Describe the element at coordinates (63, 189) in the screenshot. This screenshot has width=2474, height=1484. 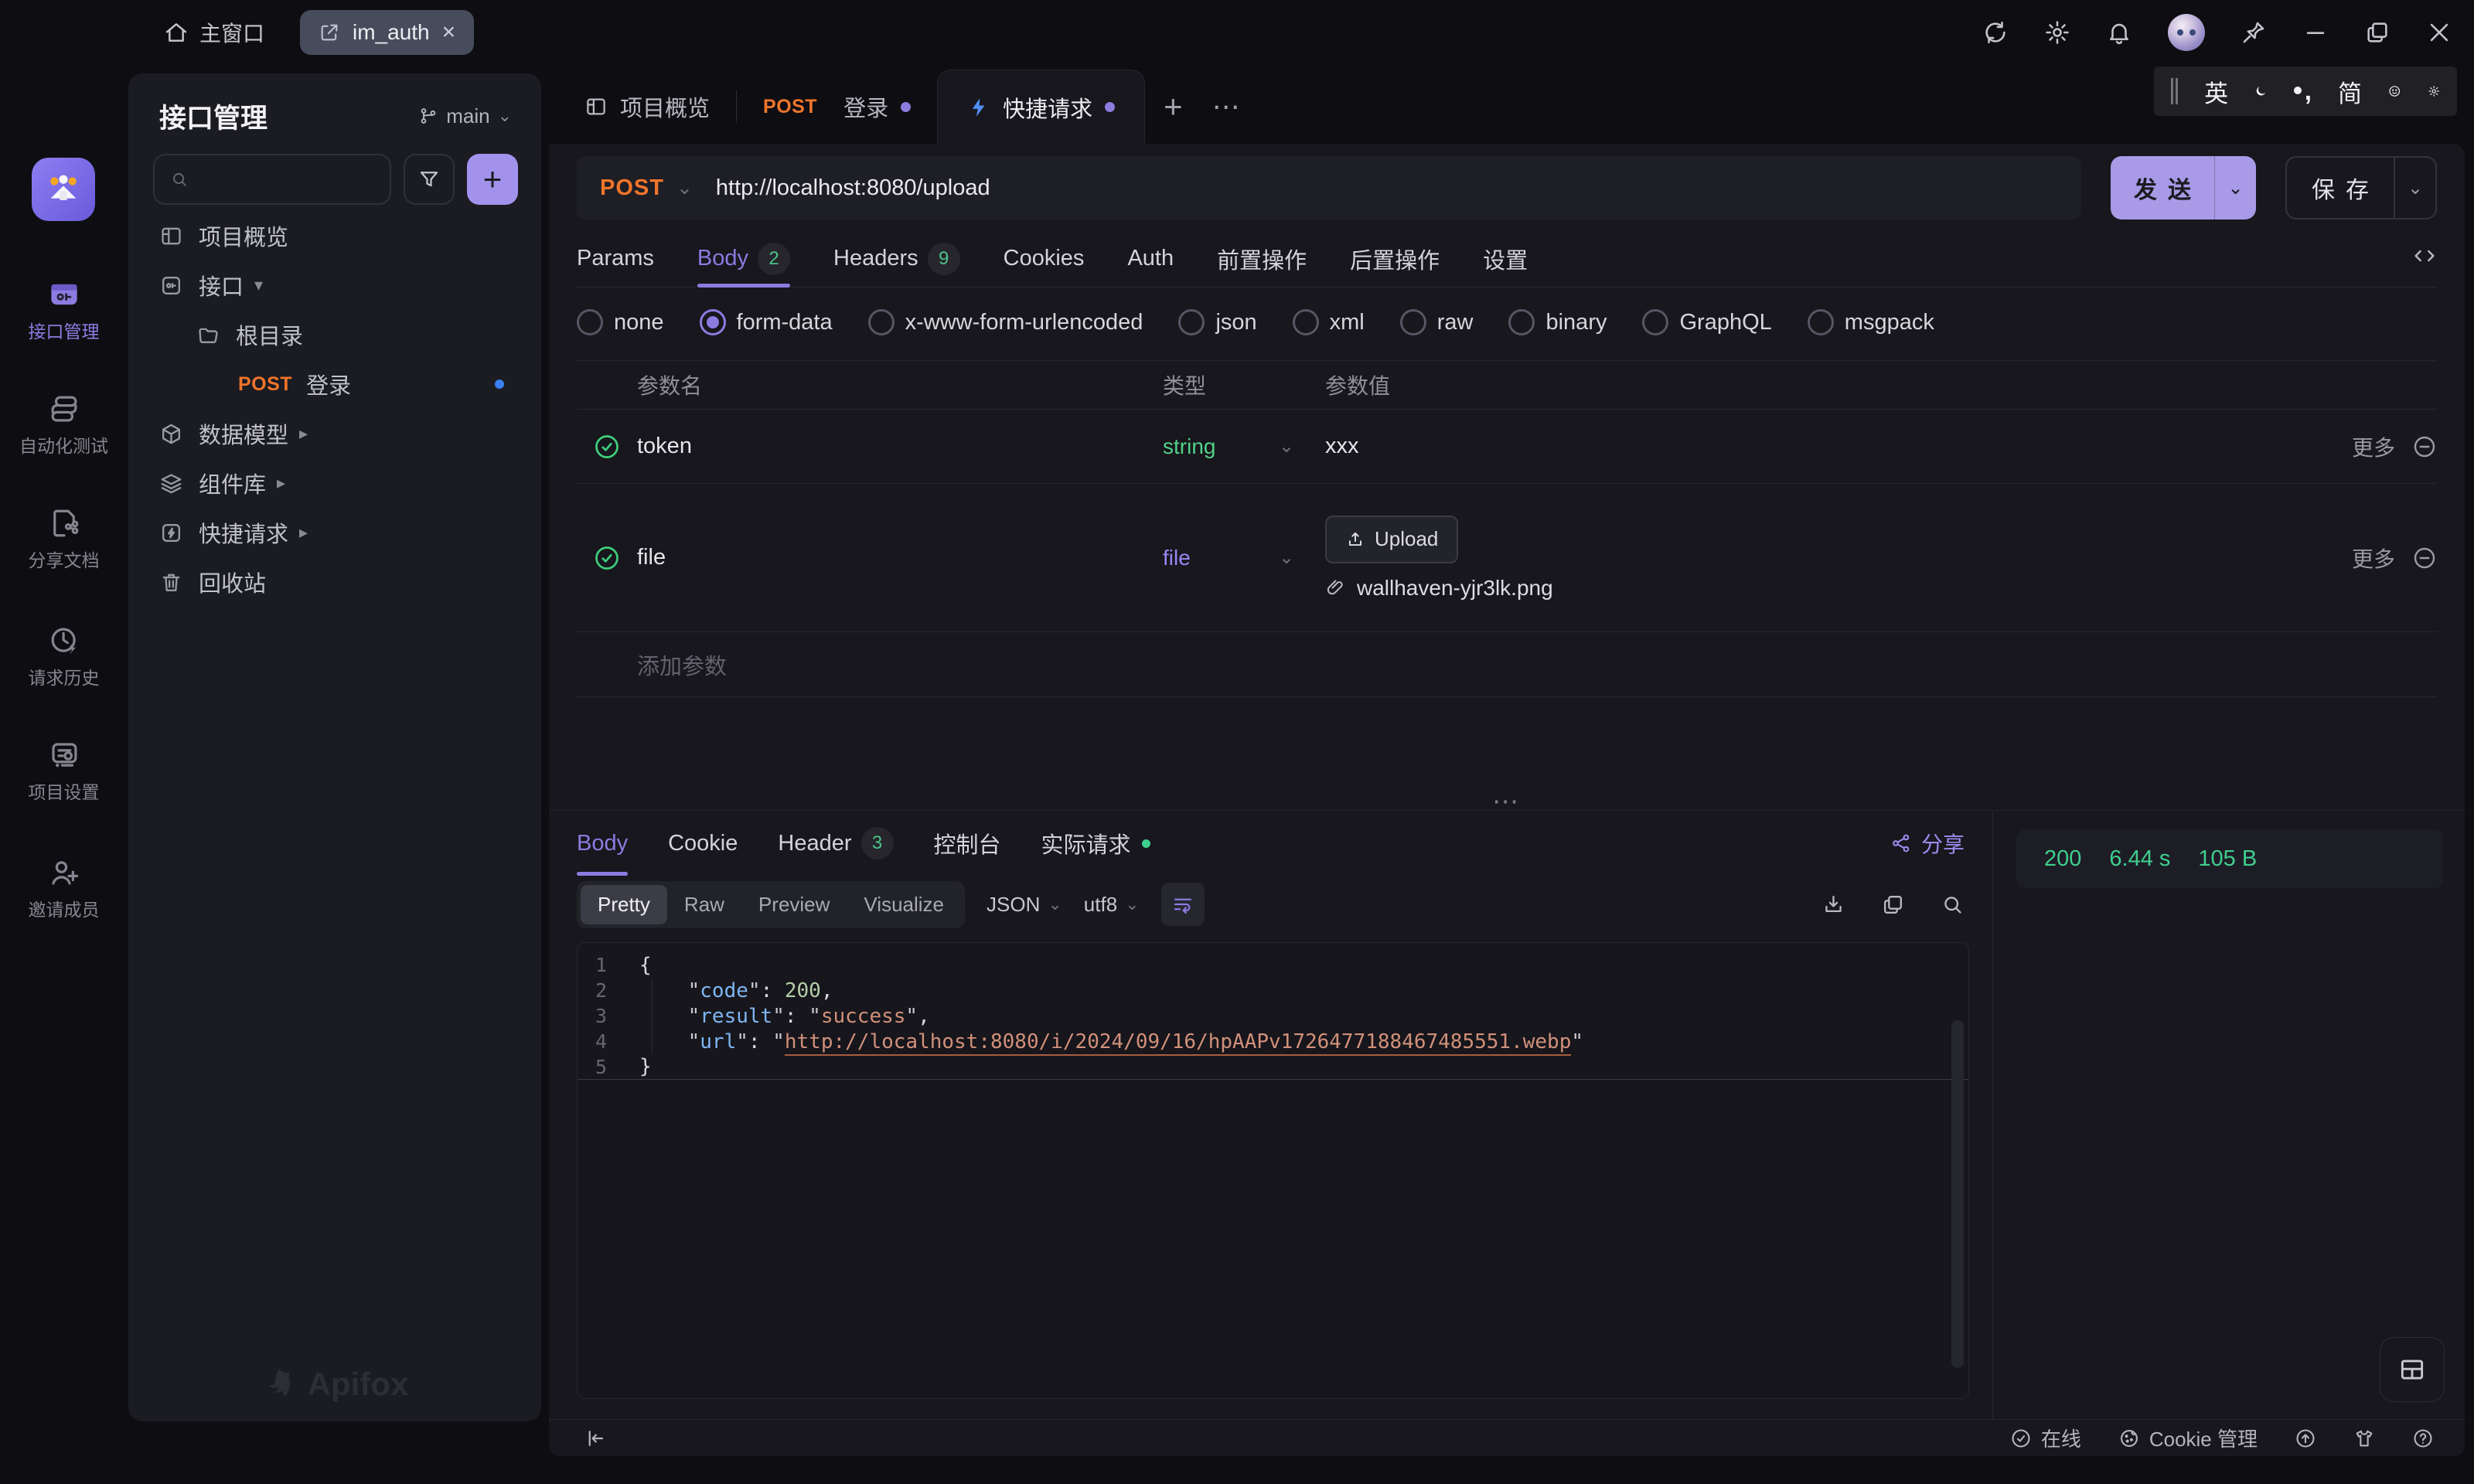
I see `project-avatar` at that location.